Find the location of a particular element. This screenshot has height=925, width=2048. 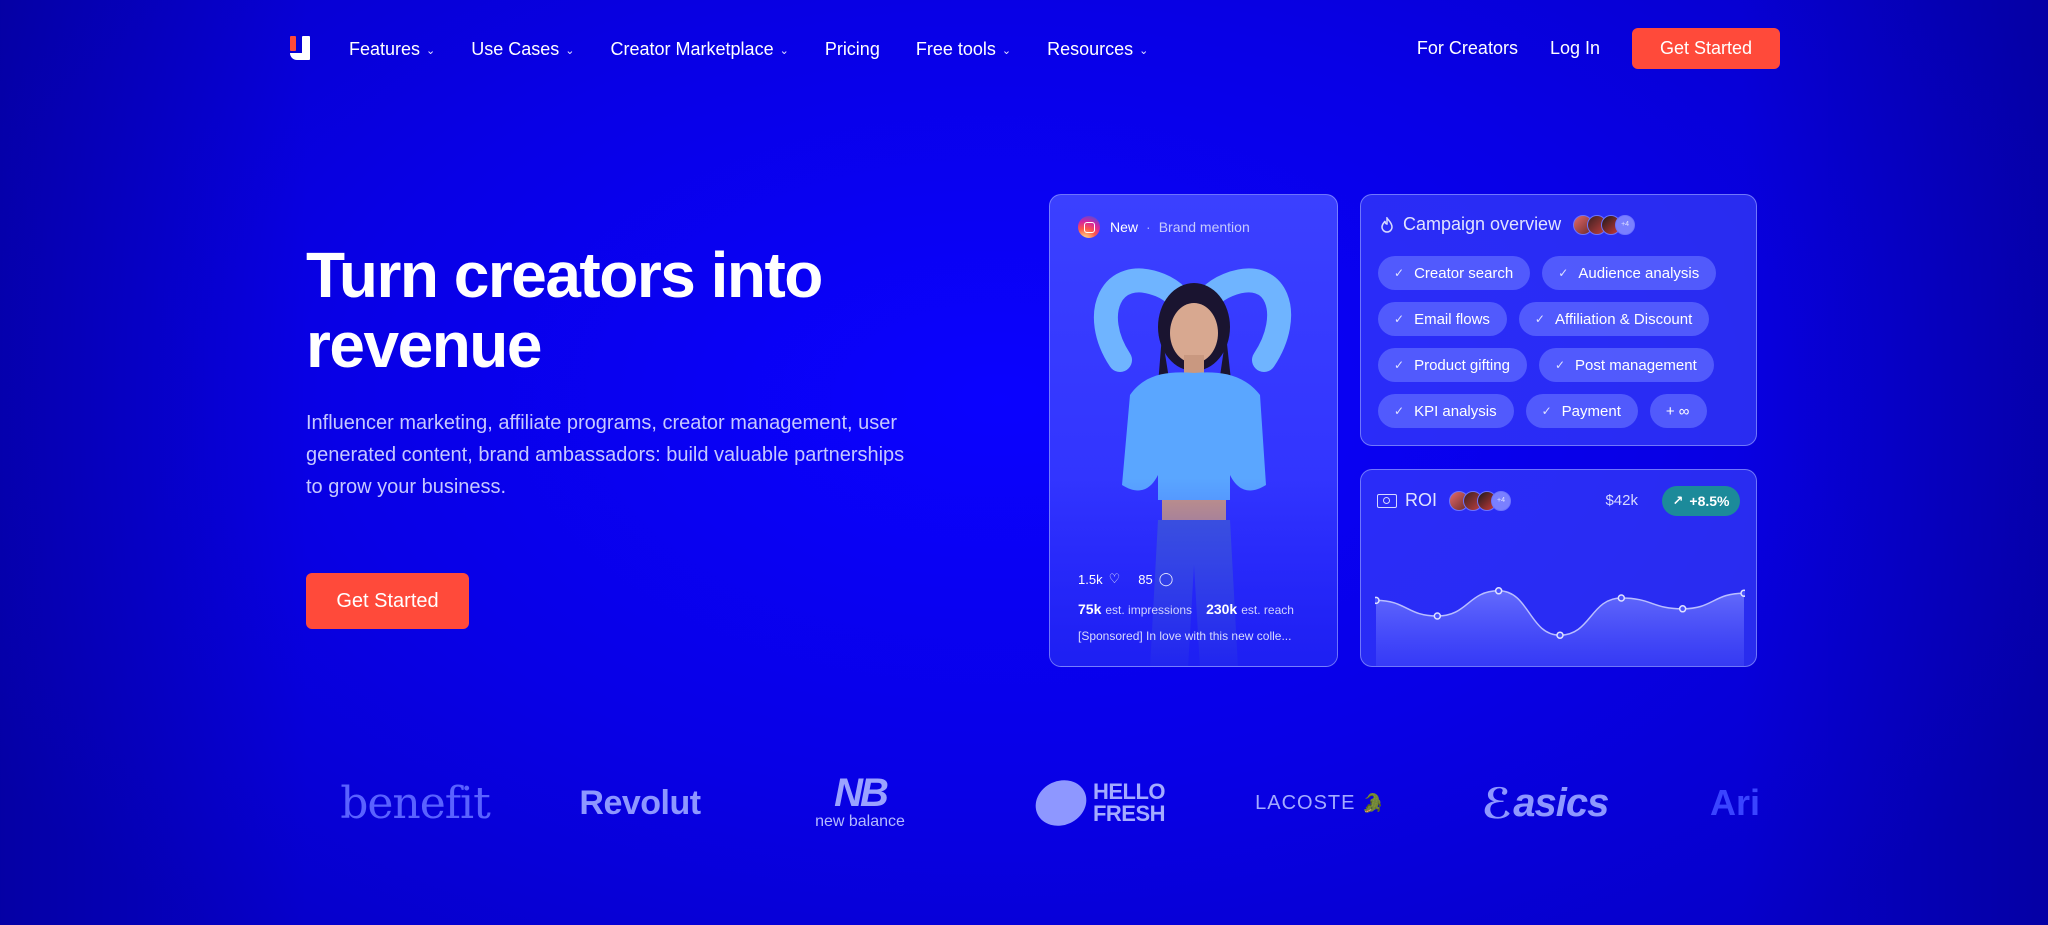

roi-title: ROI is located at coordinates (1421, 500).